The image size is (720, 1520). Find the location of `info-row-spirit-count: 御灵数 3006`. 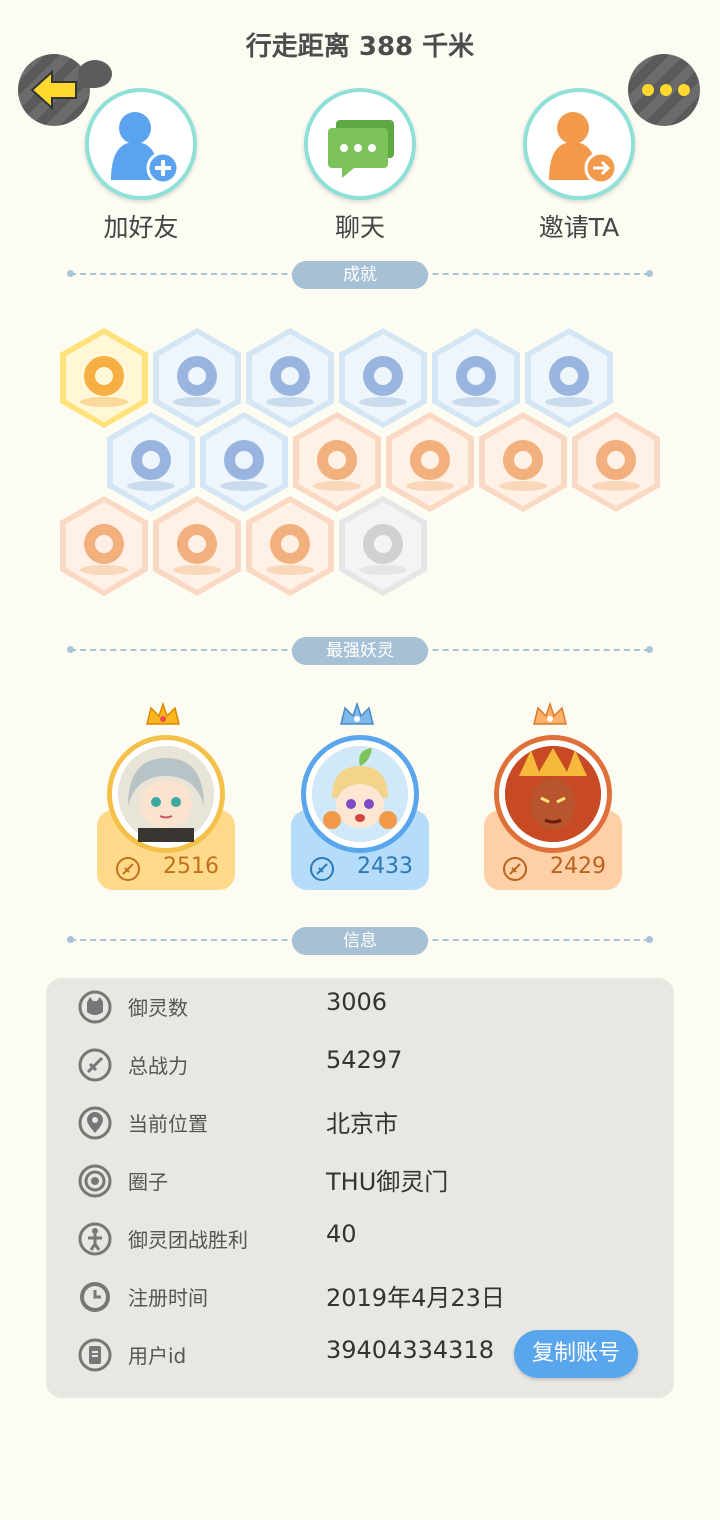

info-row-spirit-count: 御灵数 3006 is located at coordinates (360, 1007).